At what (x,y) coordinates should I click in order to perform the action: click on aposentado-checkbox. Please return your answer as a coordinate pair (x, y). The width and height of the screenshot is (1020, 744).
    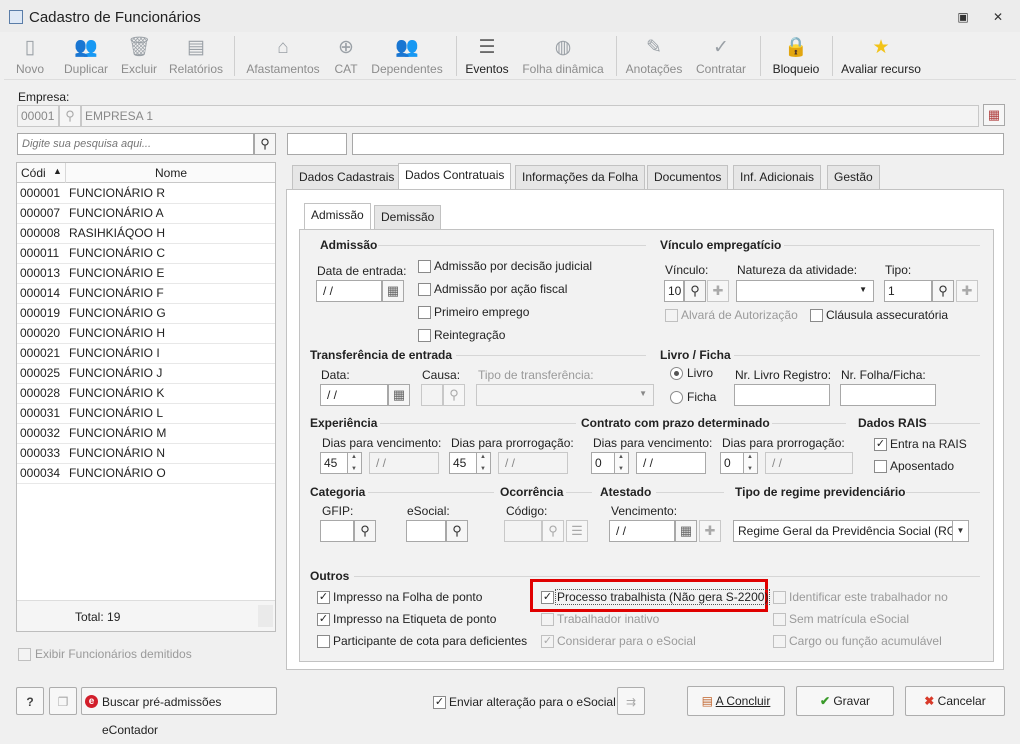
    Looking at the image, I should click on (880, 466).